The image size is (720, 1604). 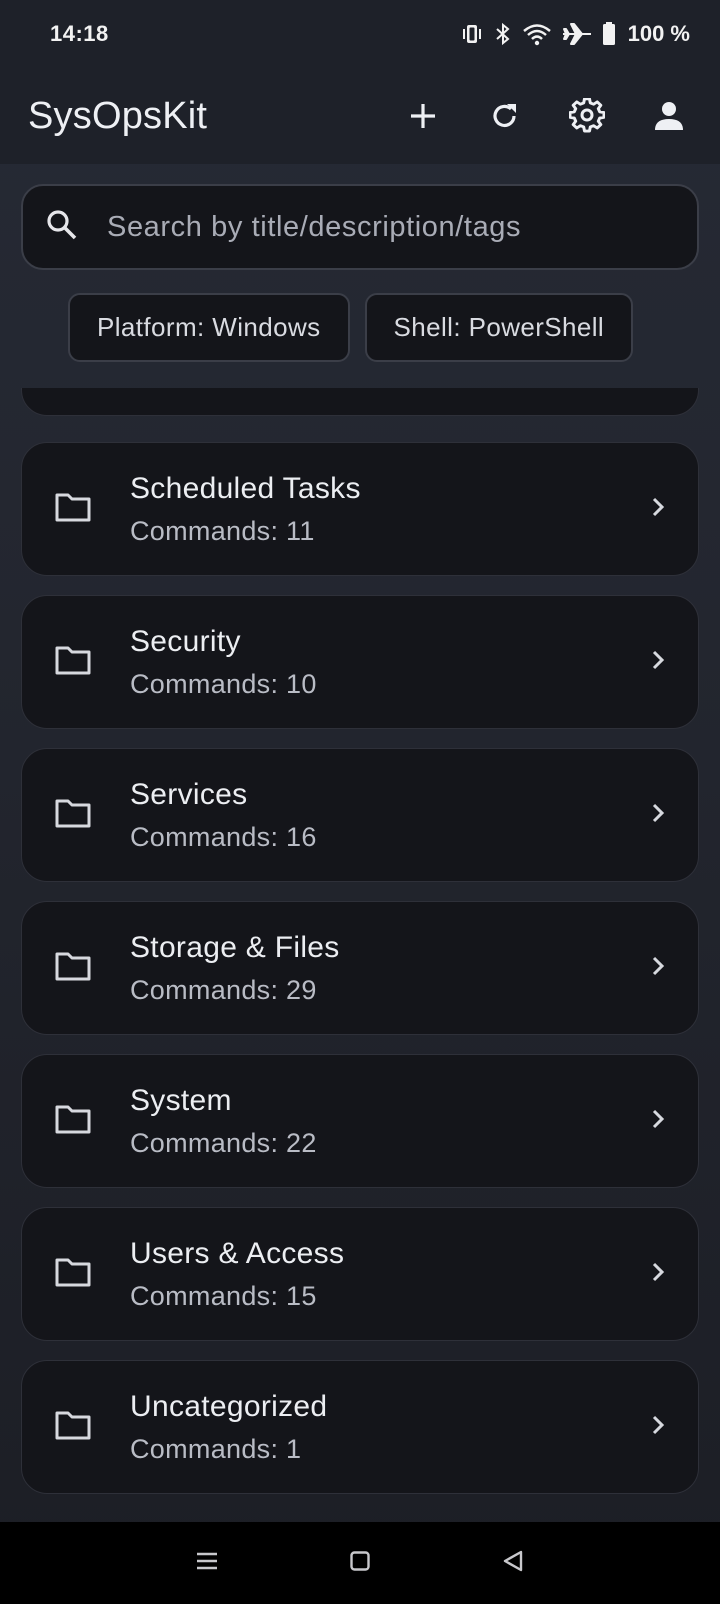 I want to click on settings-button, so click(x=587, y=116).